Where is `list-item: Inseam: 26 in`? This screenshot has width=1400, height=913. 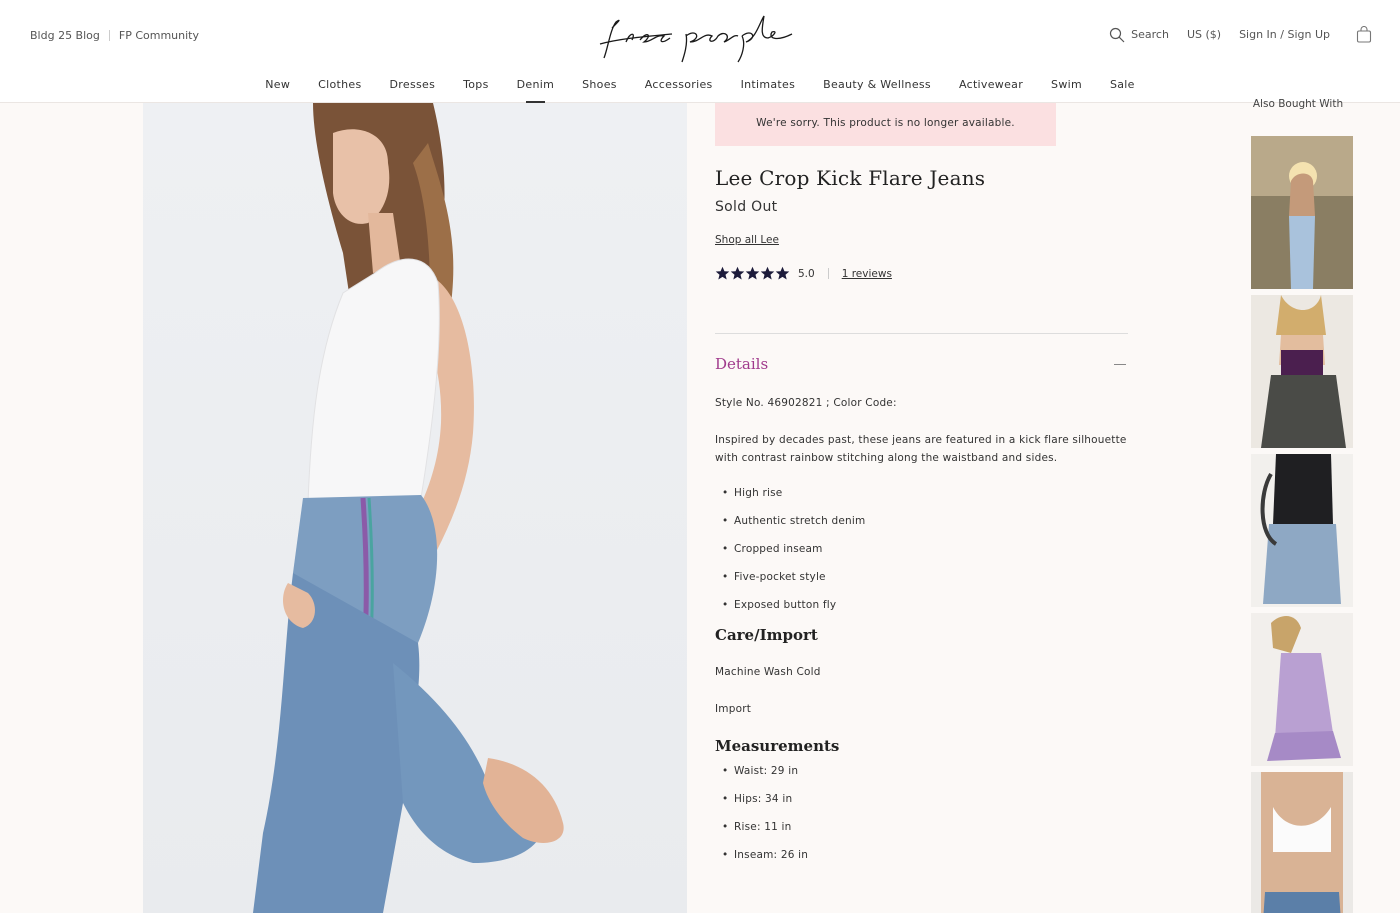 list-item: Inseam: 26 in is located at coordinates (921, 855).